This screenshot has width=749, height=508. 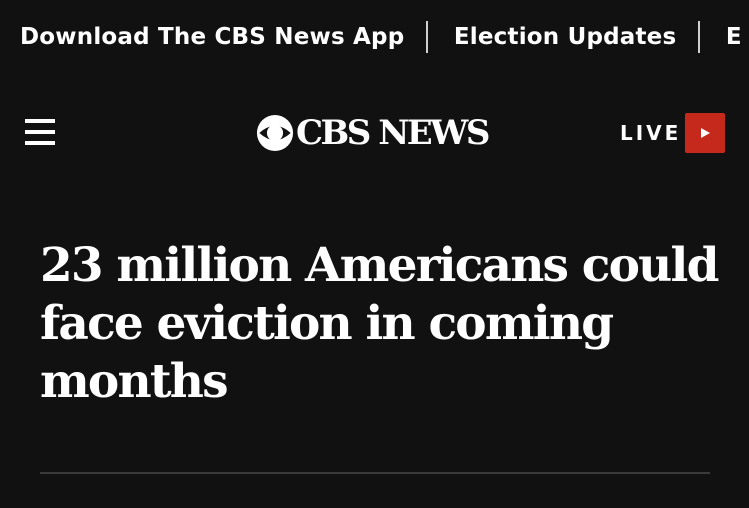 What do you see at coordinates (565, 37) in the screenshot?
I see `election-updates-link: Election Updates` at bounding box center [565, 37].